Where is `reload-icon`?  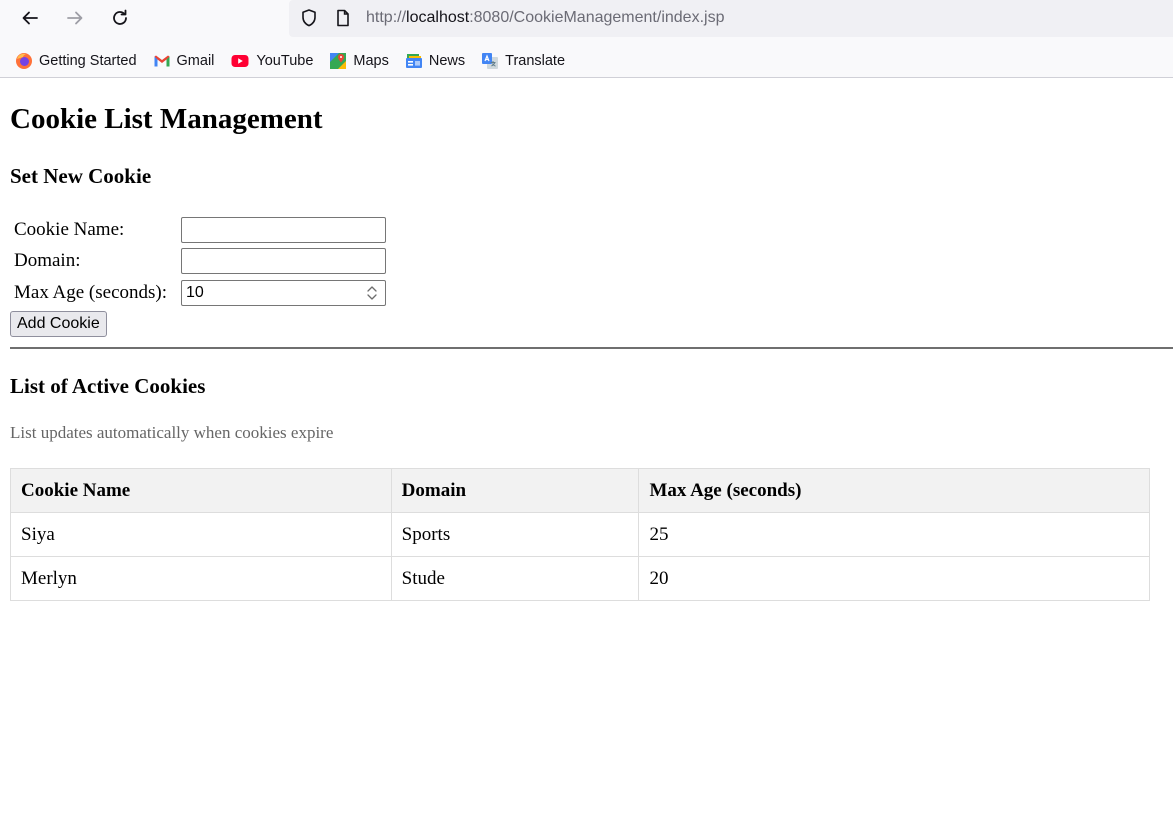
reload-icon is located at coordinates (120, 17).